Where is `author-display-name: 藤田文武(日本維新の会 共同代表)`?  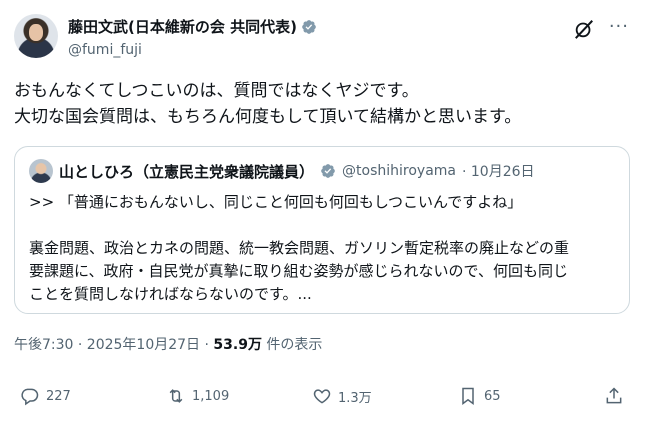
author-display-name: 藤田文武(日本維新の会 共同代表) is located at coordinates (182, 26).